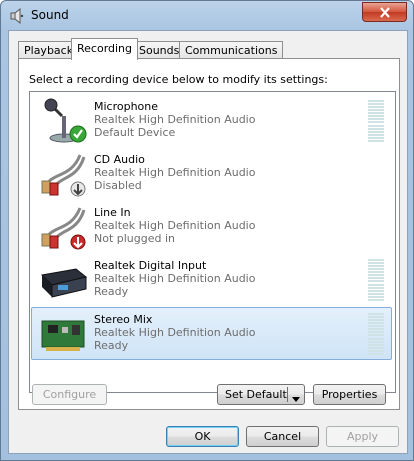 This screenshot has height=461, width=414. I want to click on device-status: Default Device, so click(135, 132).